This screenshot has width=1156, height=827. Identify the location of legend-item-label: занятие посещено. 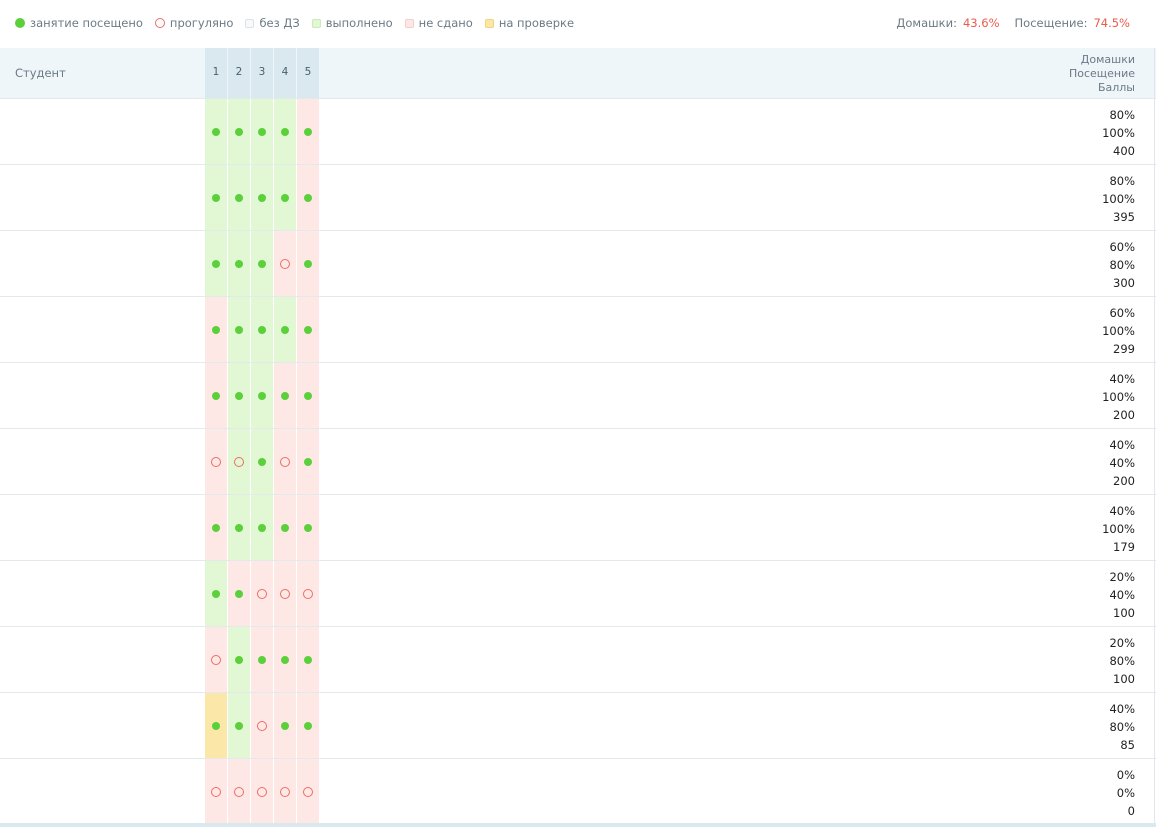
(86, 23).